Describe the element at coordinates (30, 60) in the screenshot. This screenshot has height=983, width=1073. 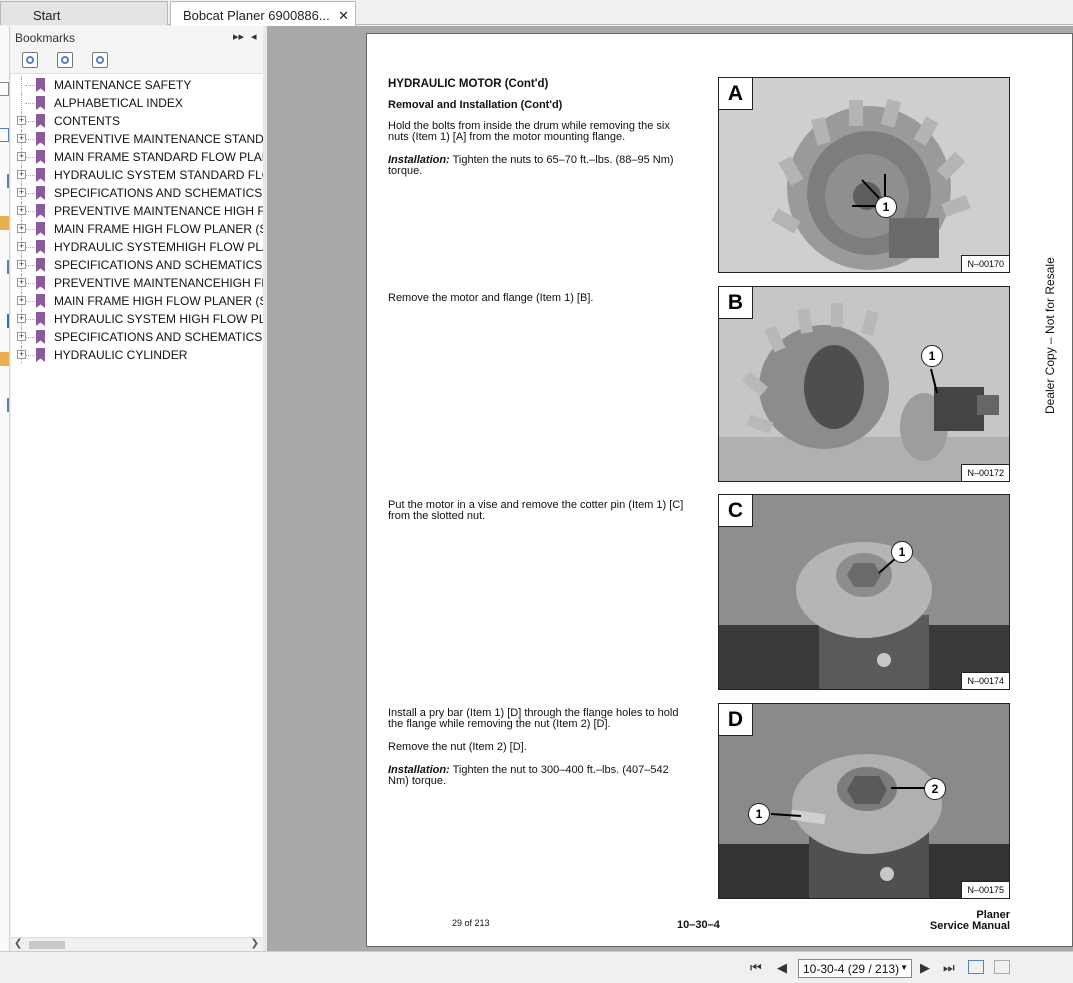
I see `expand-bookmark-icon` at that location.